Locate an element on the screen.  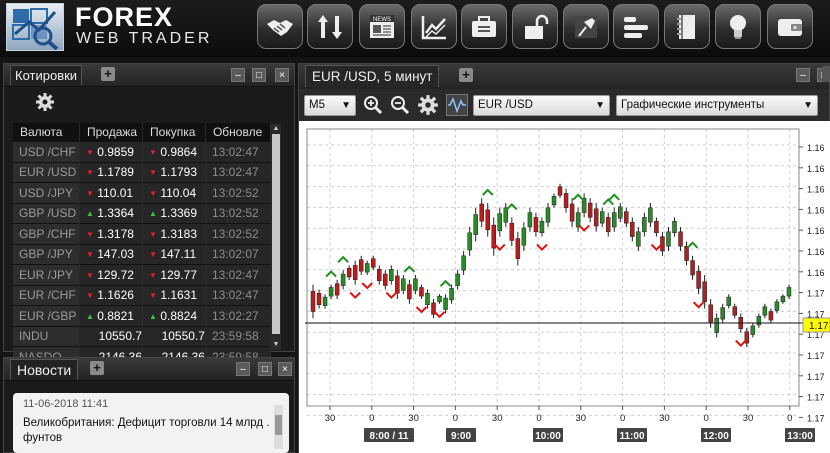
bid-price: ▼ 129.72 is located at coordinates (111, 274).